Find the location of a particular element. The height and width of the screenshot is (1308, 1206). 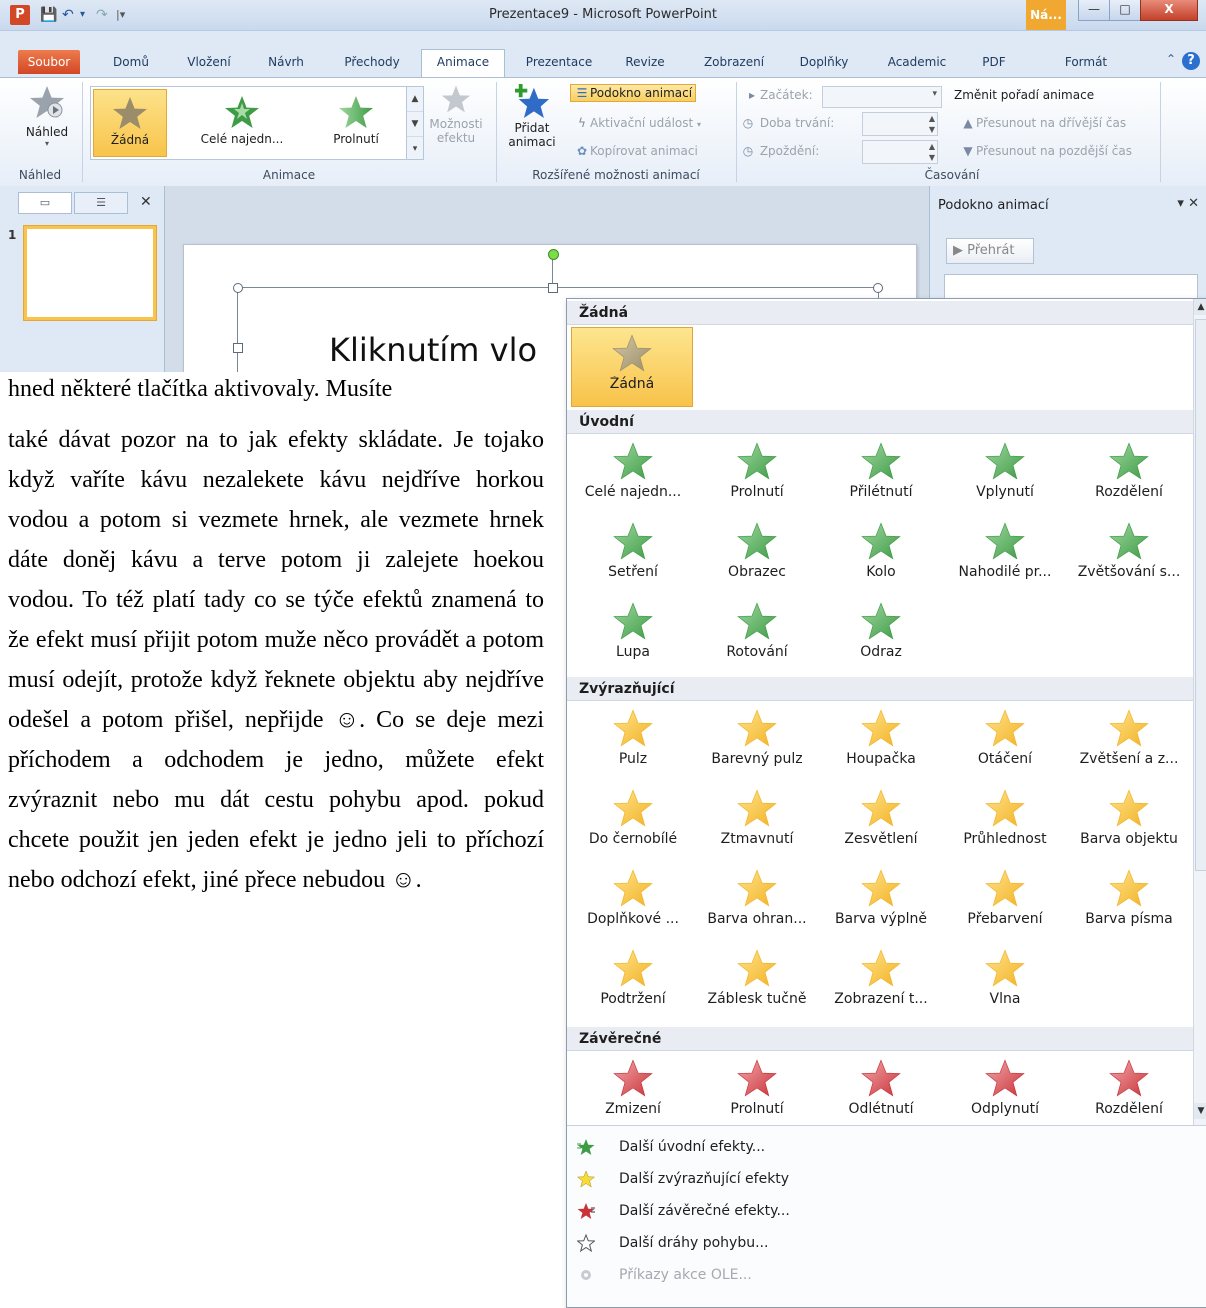

tab-animace: Animace is located at coordinates (463, 63).